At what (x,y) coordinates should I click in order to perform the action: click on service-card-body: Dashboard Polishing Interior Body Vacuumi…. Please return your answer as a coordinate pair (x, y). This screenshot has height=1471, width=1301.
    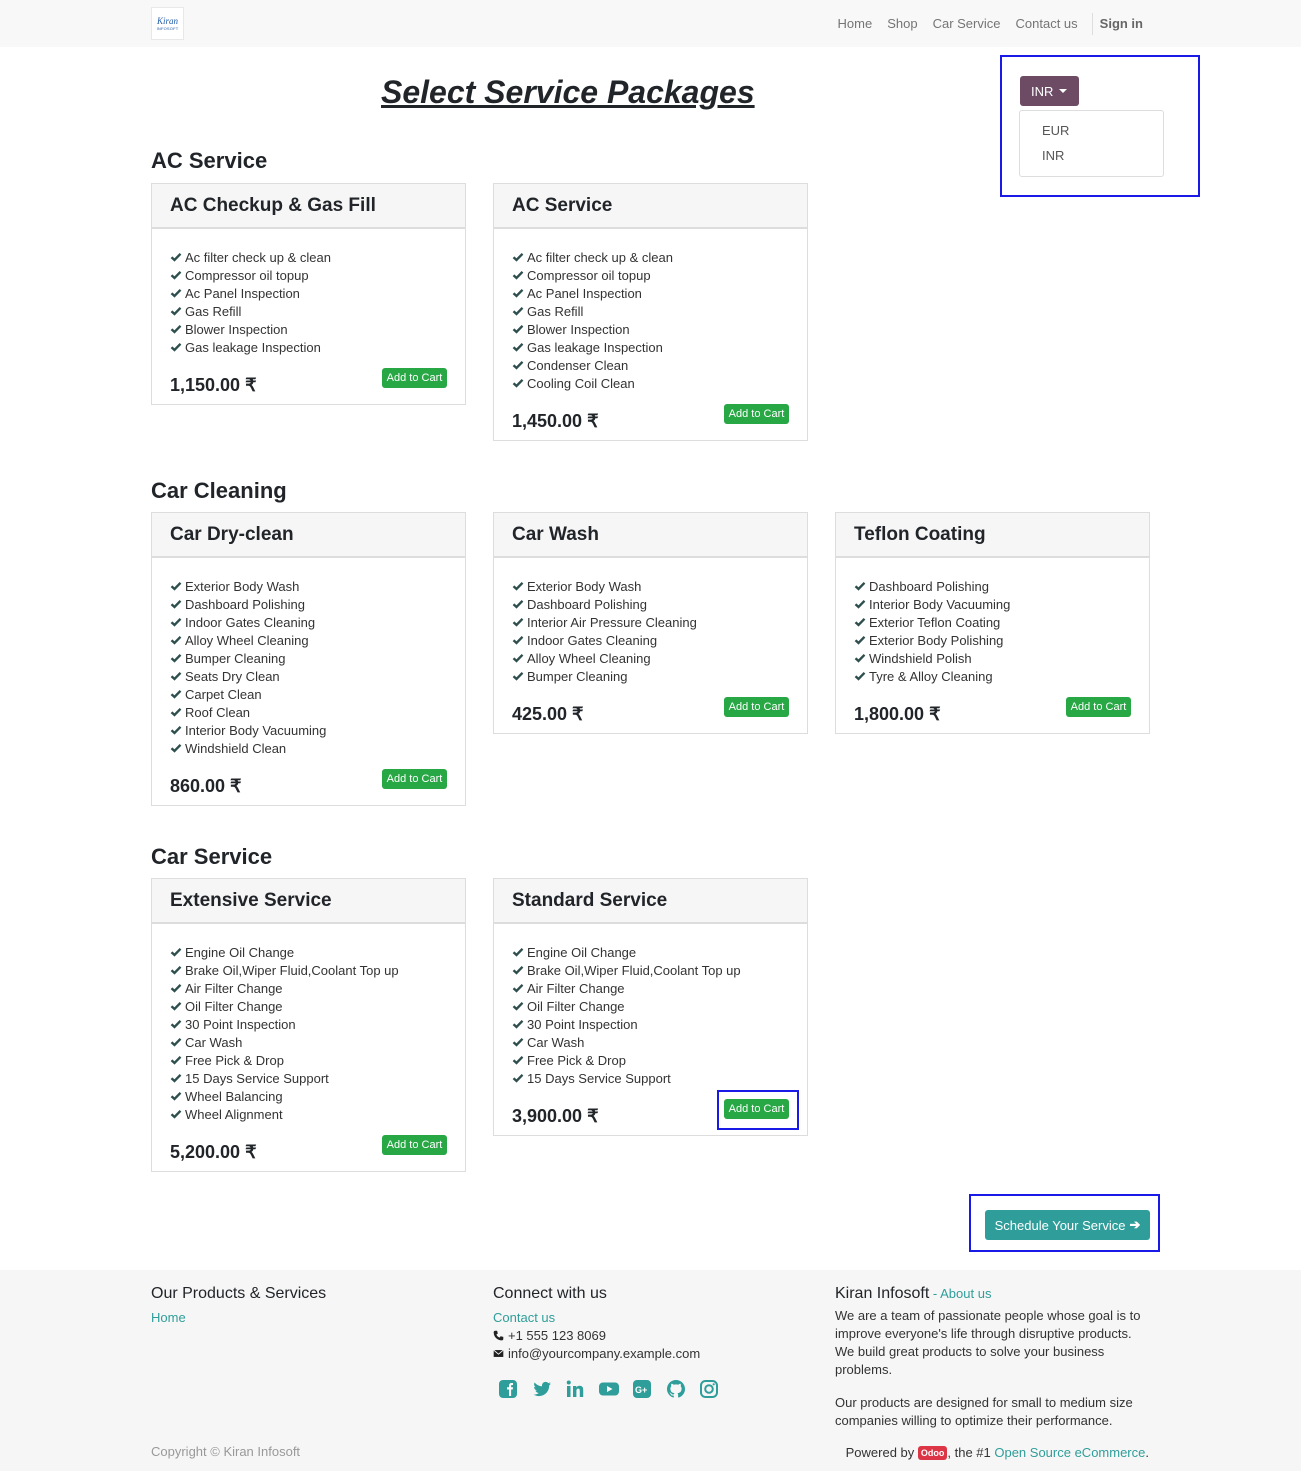
    Looking at the image, I should click on (992, 645).